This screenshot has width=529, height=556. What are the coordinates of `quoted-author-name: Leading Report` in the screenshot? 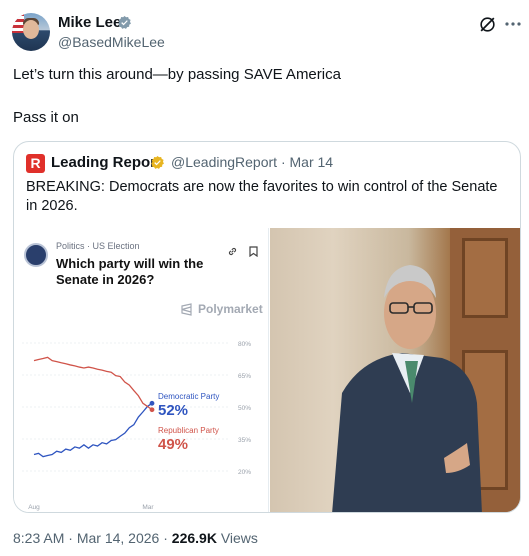 It's located at (106, 162).